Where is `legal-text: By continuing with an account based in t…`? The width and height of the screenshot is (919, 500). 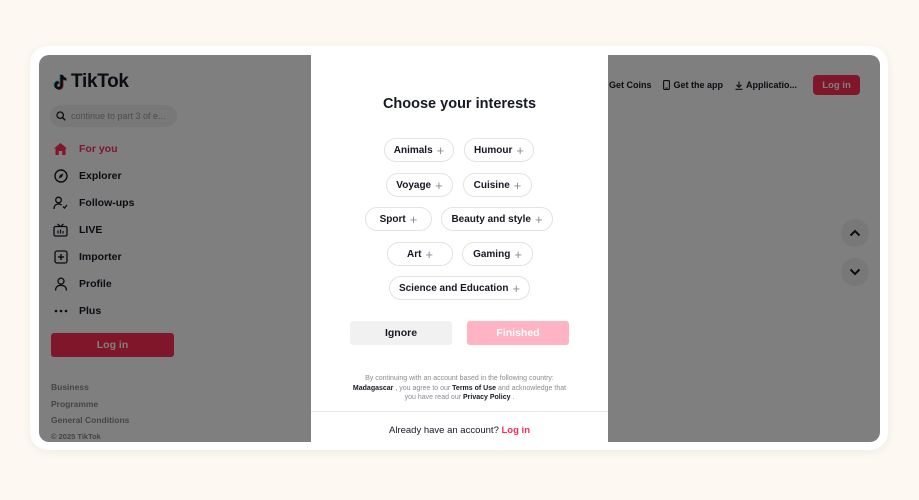
legal-text: By continuing with an account based in t… is located at coordinates (459, 378).